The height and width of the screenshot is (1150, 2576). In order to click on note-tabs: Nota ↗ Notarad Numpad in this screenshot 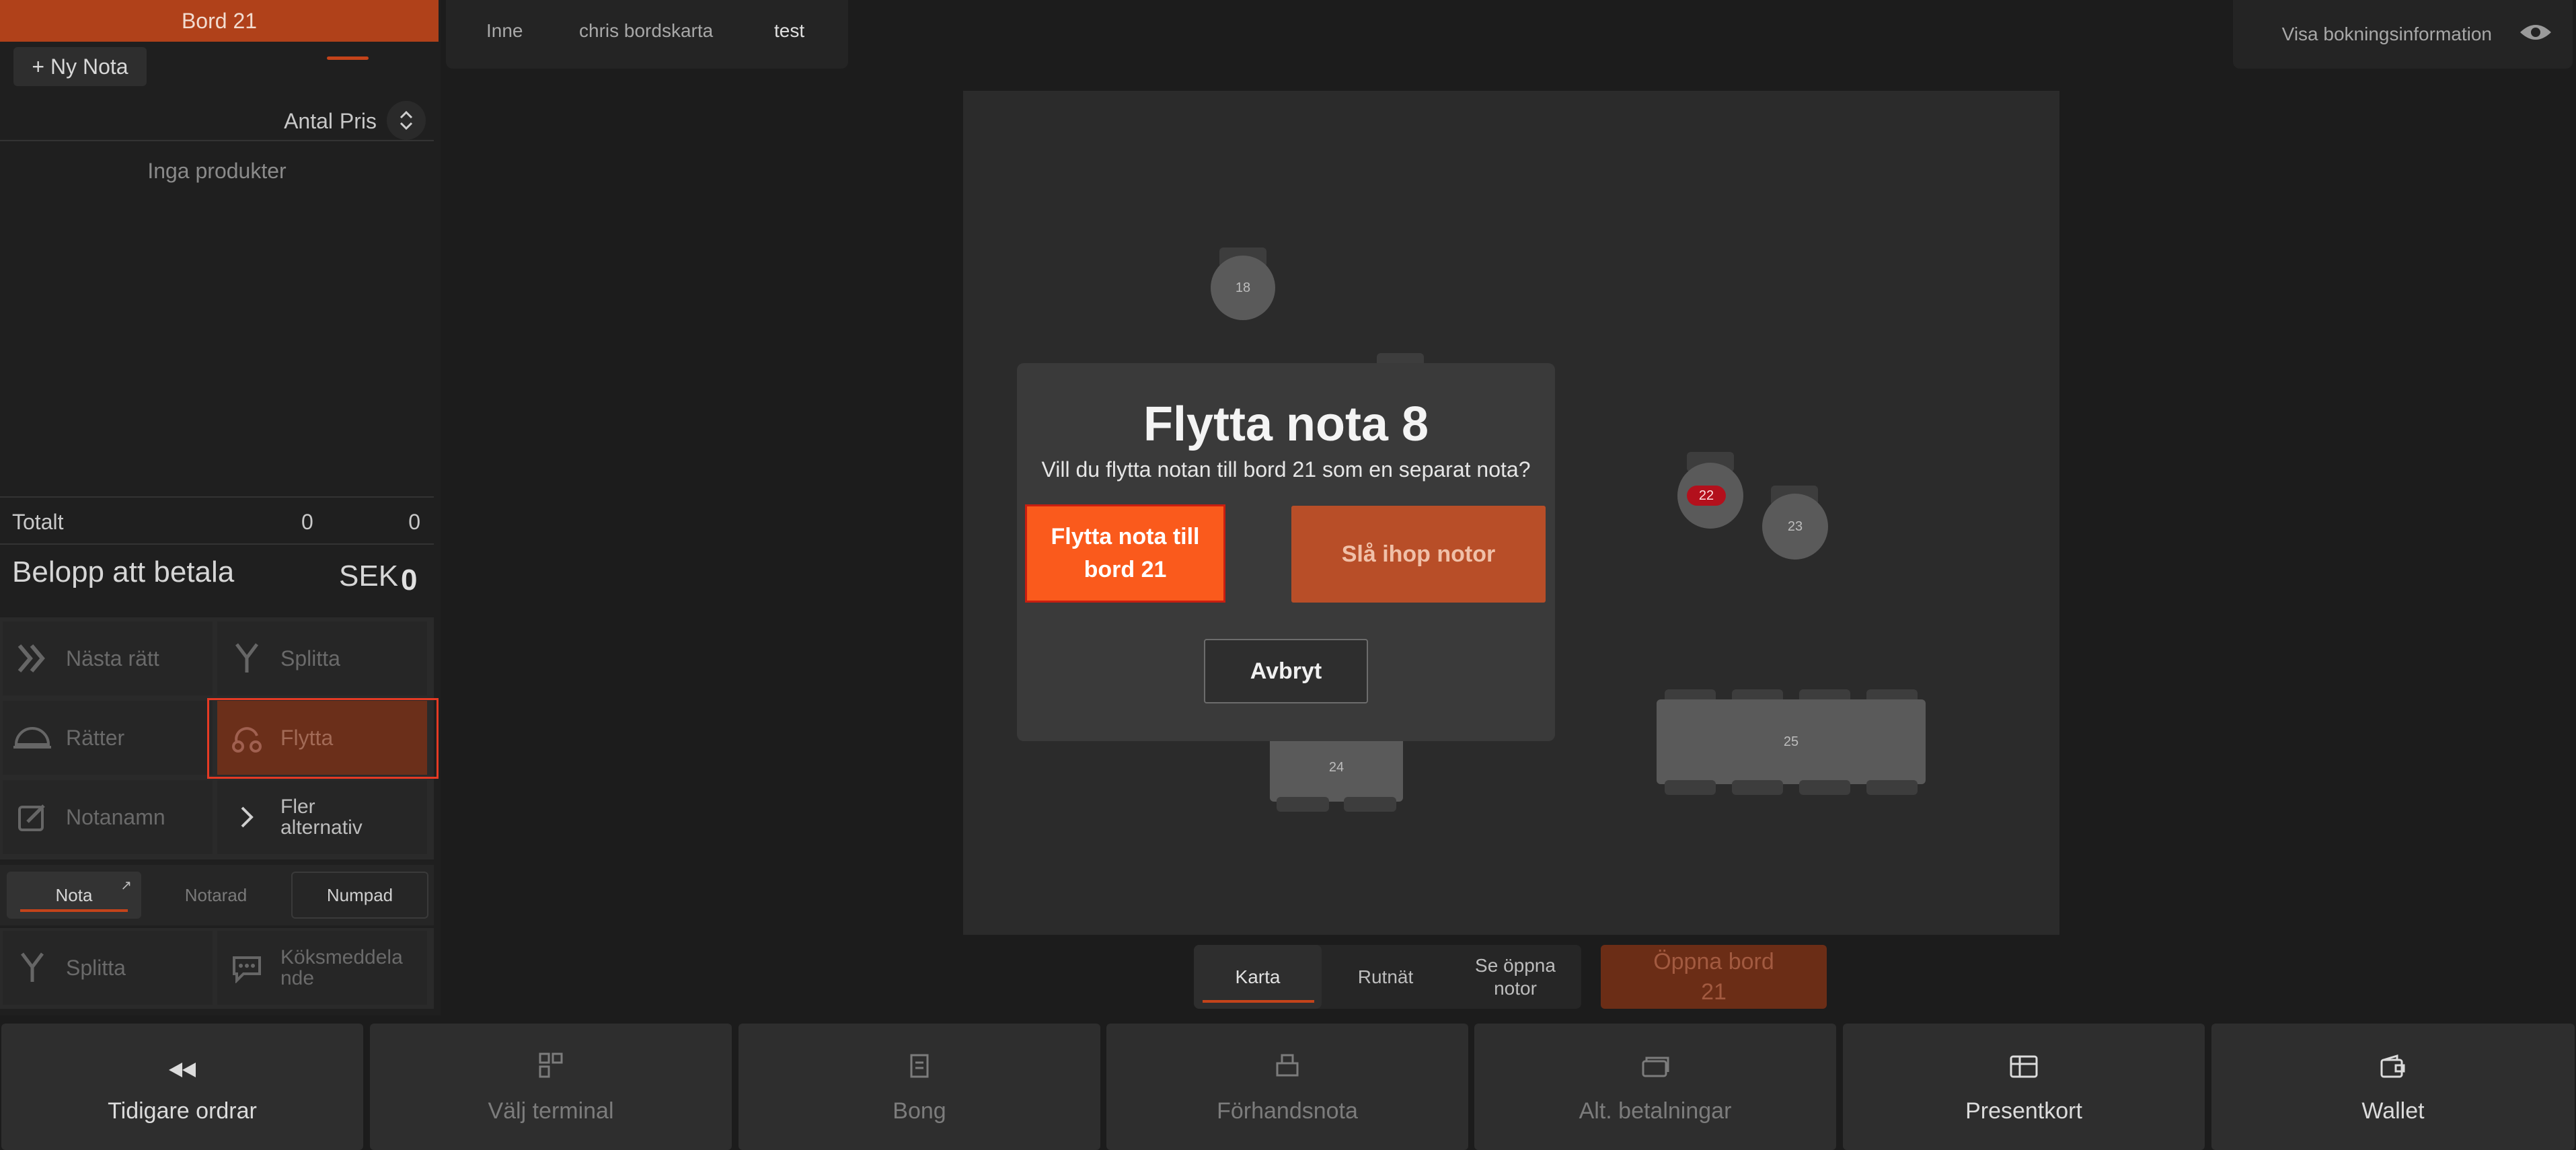, I will do `click(217, 895)`.